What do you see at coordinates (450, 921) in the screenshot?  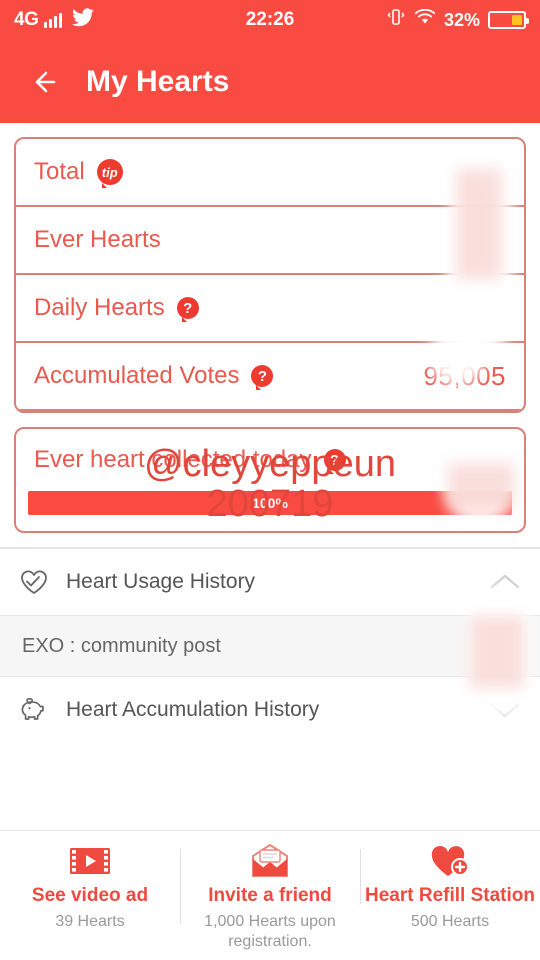 I see `bottom-item-subtitle: 500 Hearts` at bounding box center [450, 921].